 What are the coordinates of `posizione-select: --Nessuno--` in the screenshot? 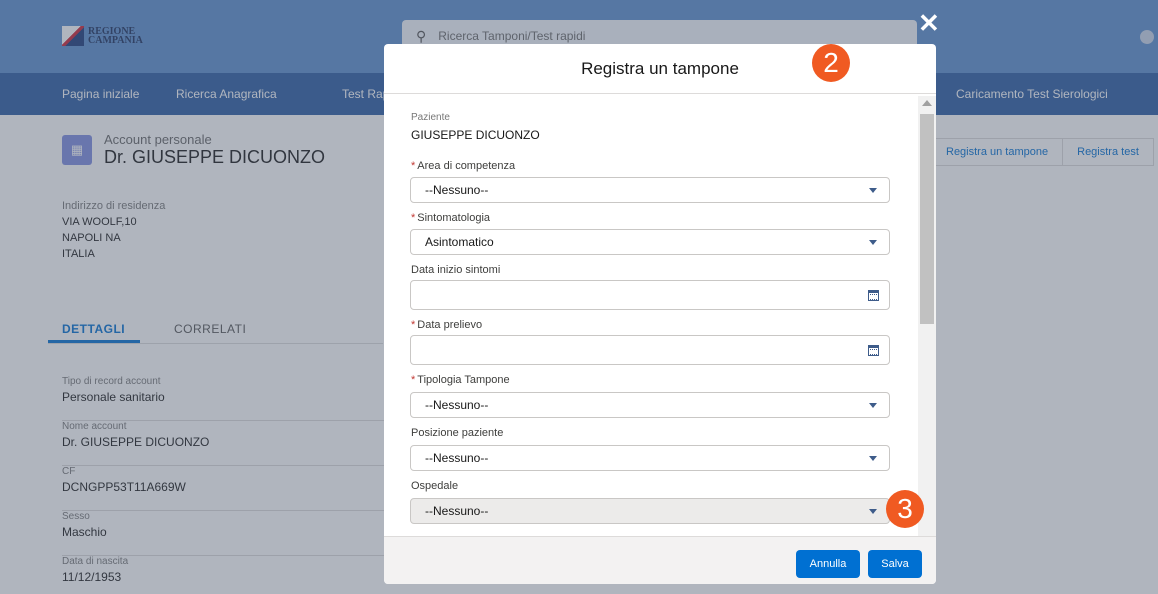 It's located at (650, 458).